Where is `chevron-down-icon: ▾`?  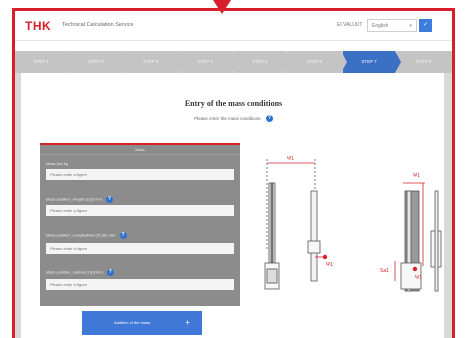
chevron-down-icon: ▾ is located at coordinates (410, 26).